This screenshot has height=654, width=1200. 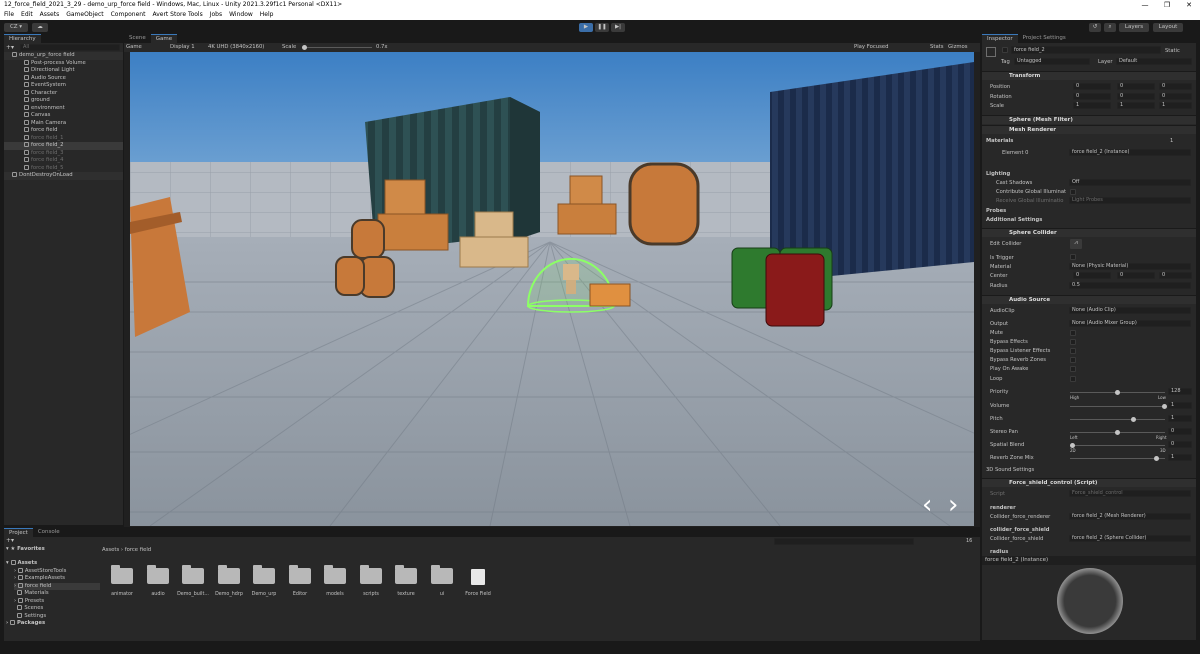 I want to click on mute-checkbox, so click(x=1073, y=333).